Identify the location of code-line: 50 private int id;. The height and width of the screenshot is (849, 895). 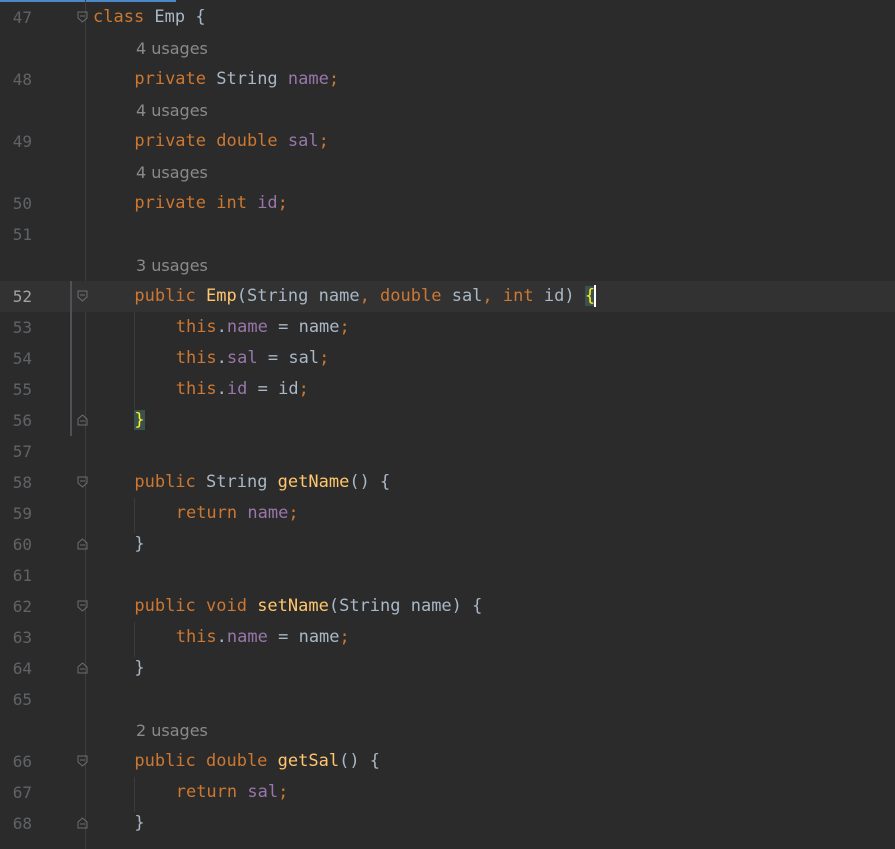
(447, 203).